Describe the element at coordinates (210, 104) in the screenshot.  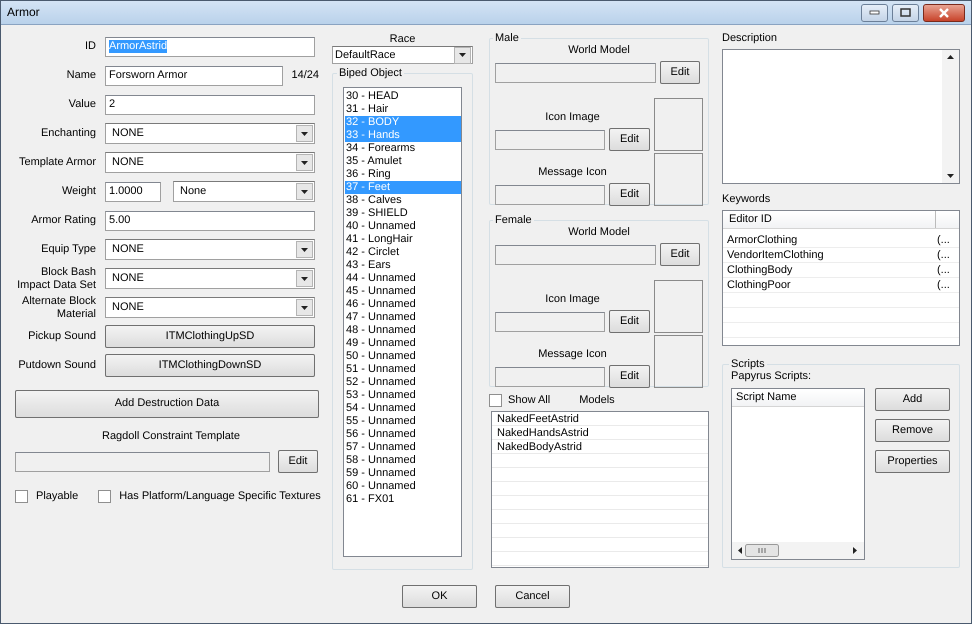
I see `input-field: 2` at that location.